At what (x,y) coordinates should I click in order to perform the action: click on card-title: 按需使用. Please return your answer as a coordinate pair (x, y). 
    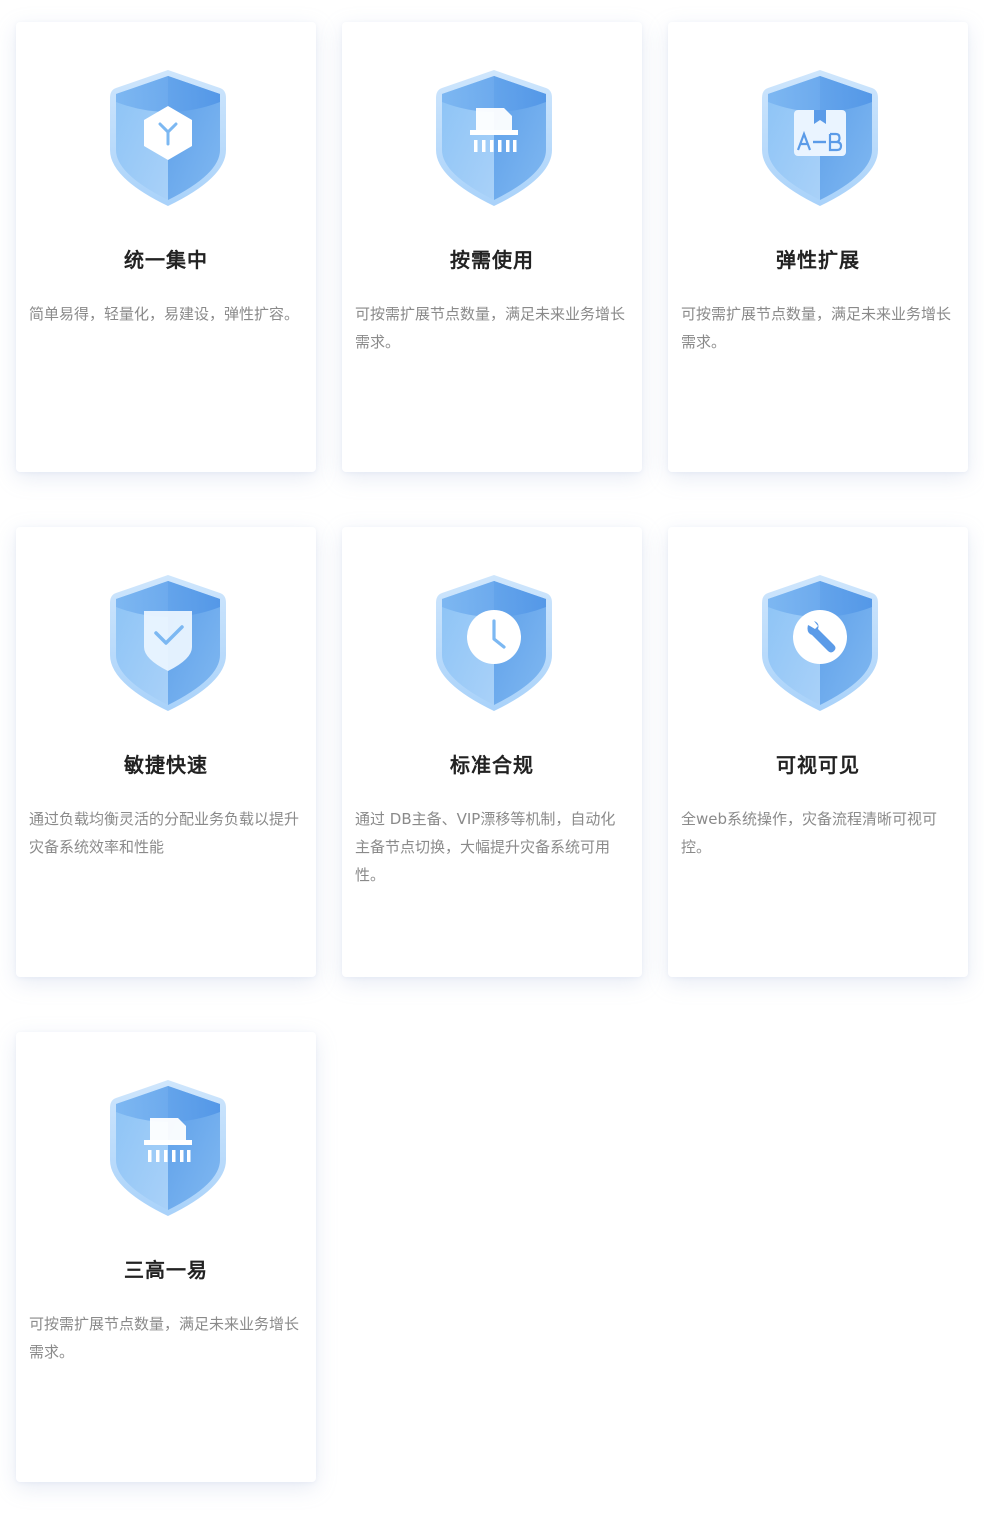
    Looking at the image, I should click on (492, 260).